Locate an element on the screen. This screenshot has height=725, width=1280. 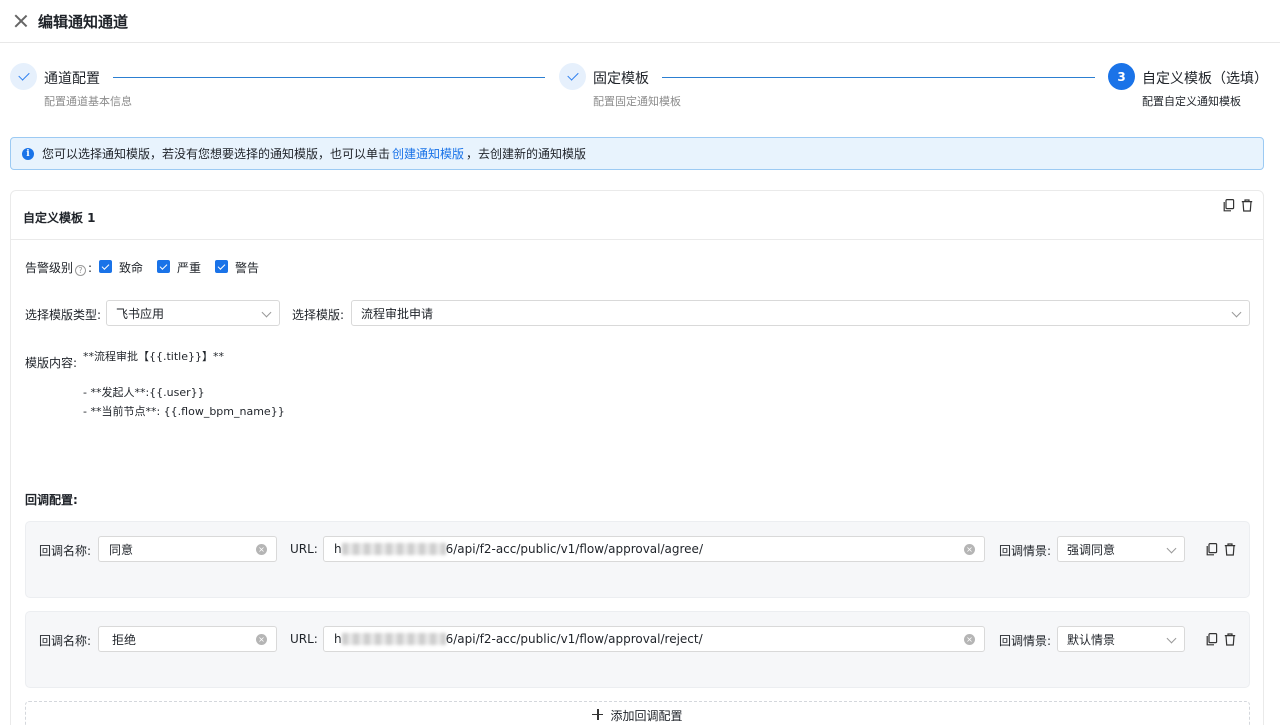
callback-scene-select: 默认情景 is located at coordinates (1121, 639).